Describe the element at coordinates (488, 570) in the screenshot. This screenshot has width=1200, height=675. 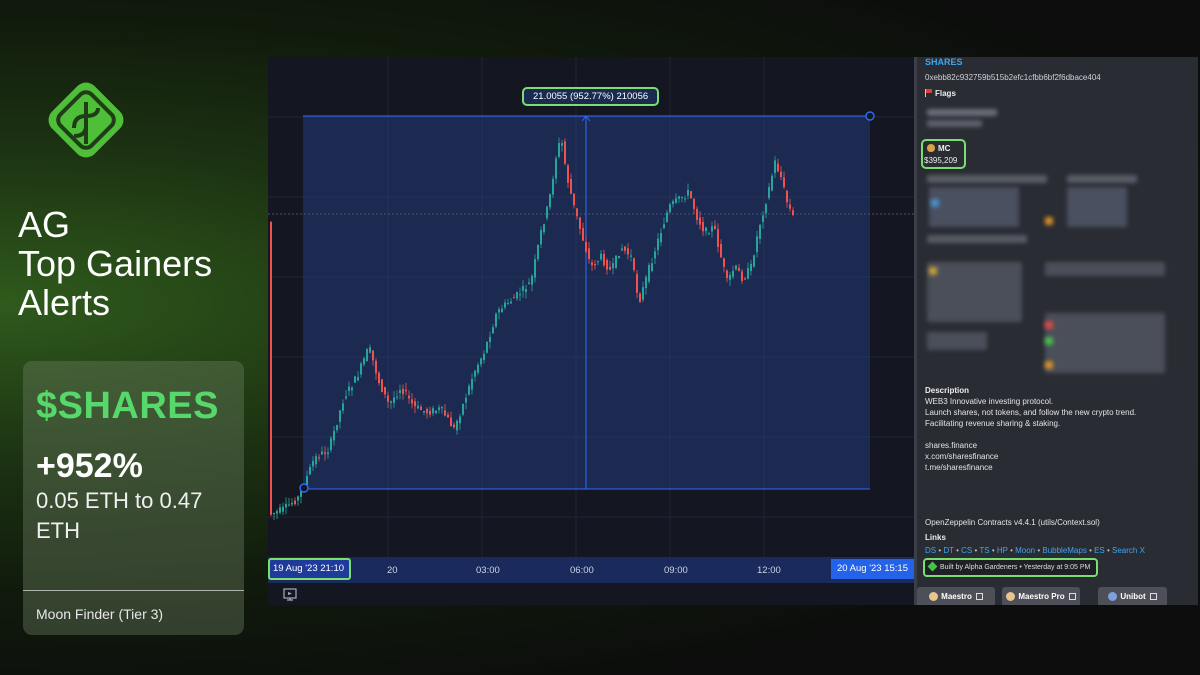
I see `time-tick: 03:00` at that location.